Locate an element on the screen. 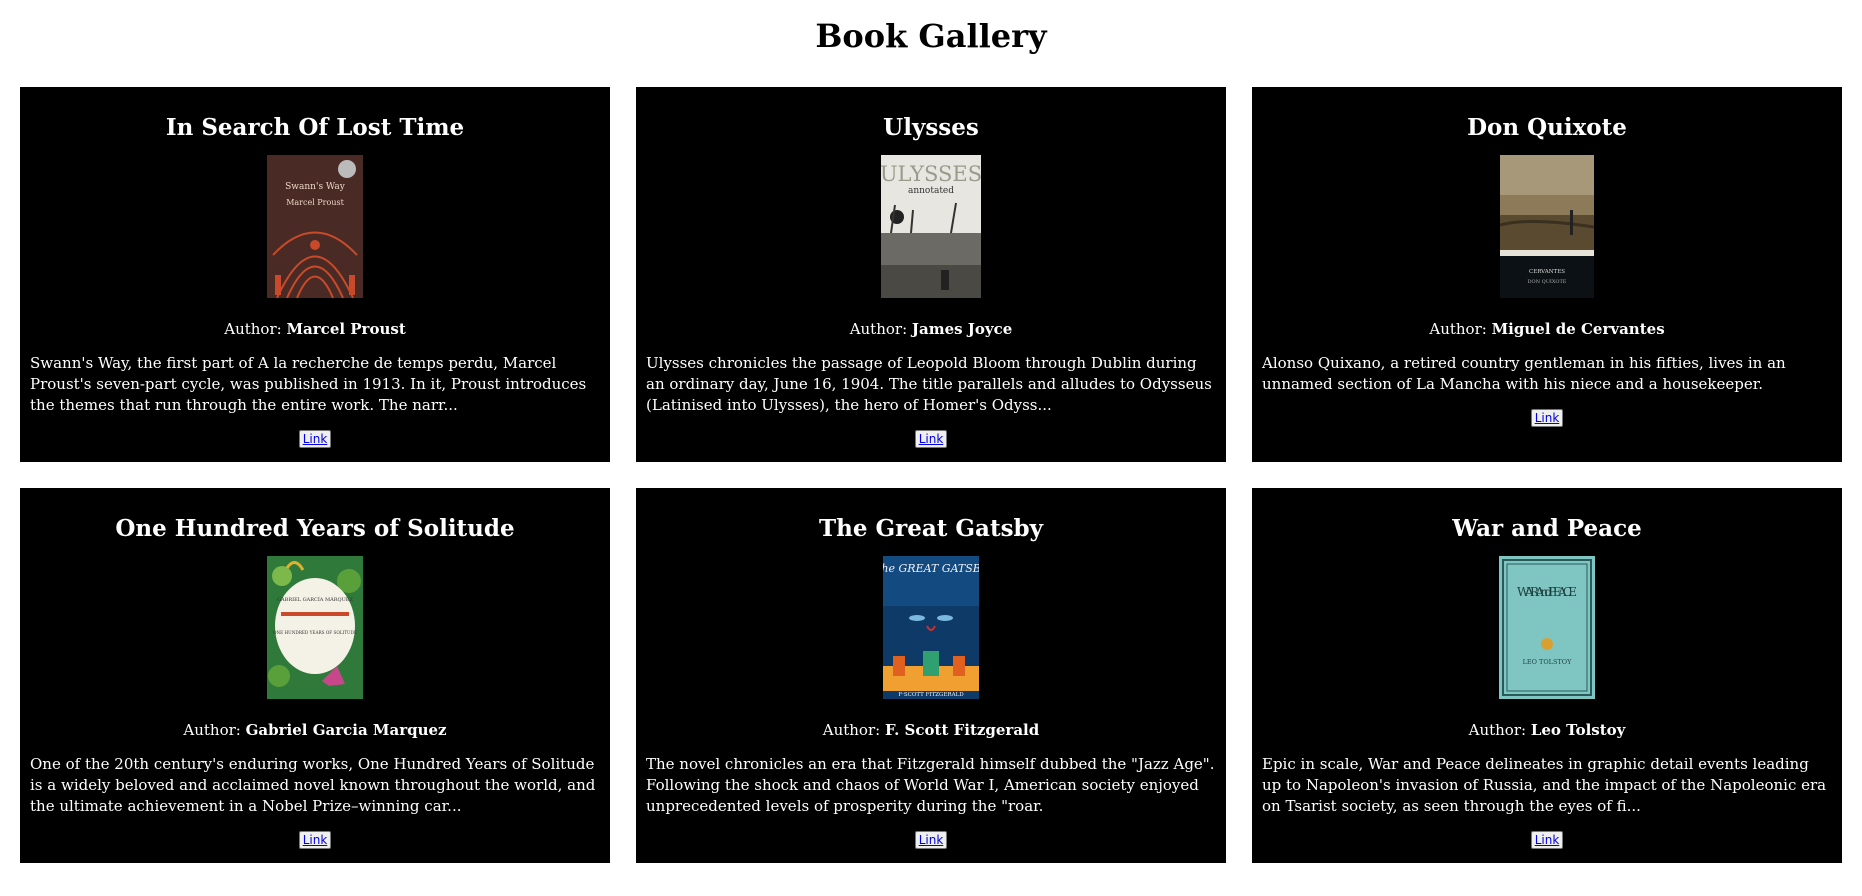  book-cover-image: WAR And PEACE LEO TOLSTOY is located at coordinates (1547, 627).